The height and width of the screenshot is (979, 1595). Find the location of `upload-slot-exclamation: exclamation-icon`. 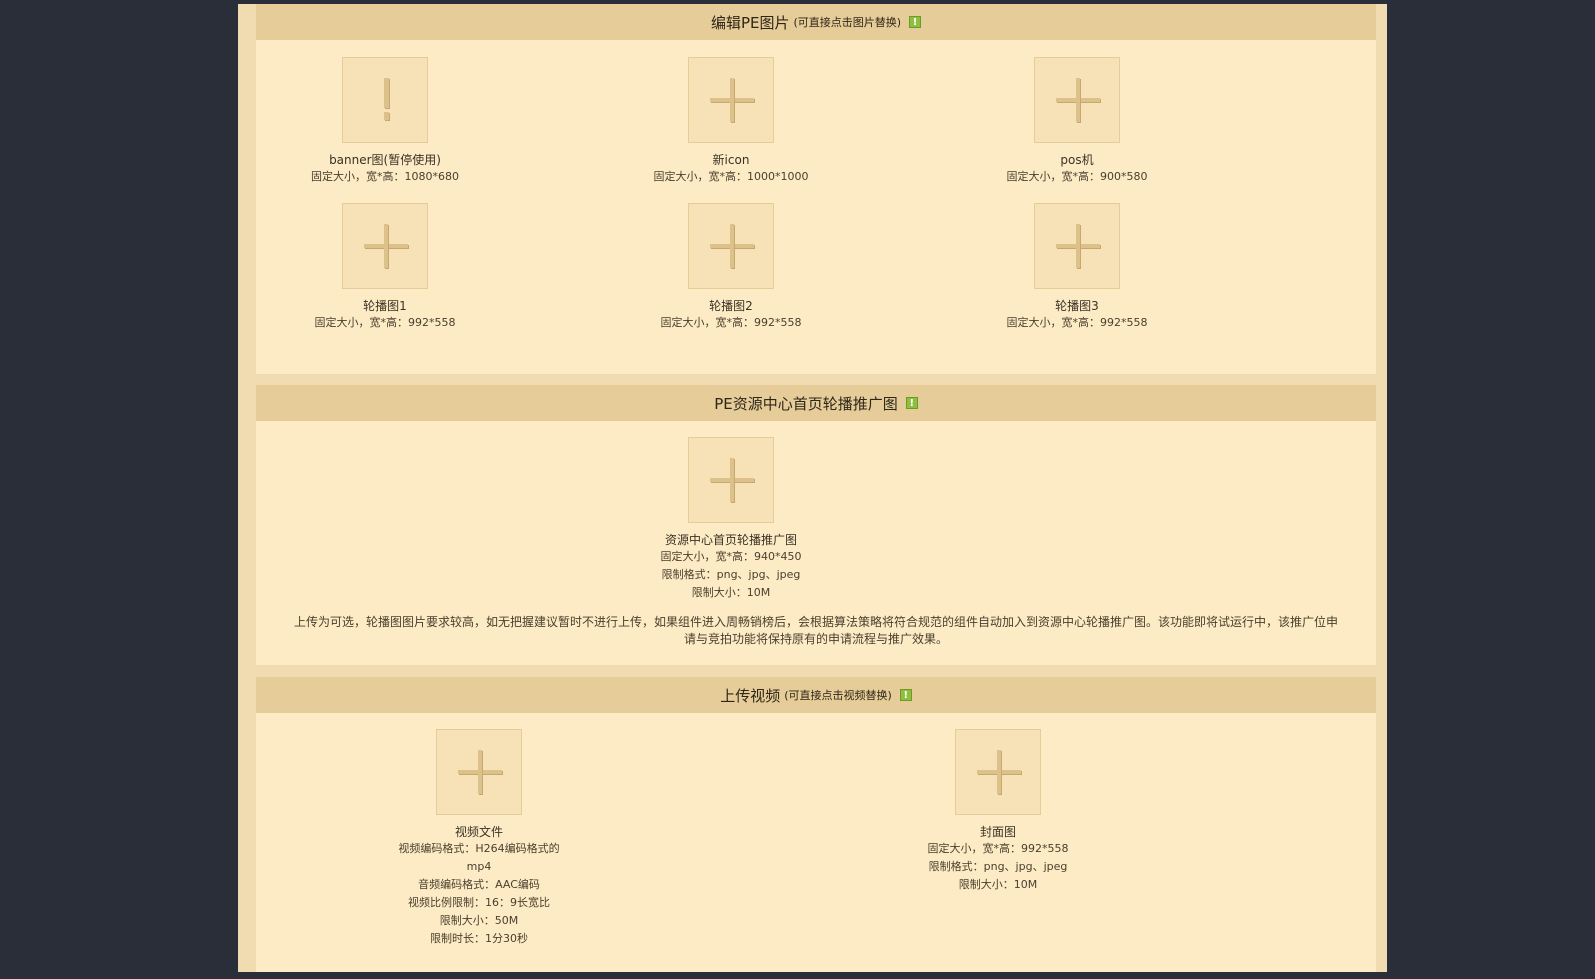

upload-slot-exclamation: exclamation-icon is located at coordinates (385, 100).